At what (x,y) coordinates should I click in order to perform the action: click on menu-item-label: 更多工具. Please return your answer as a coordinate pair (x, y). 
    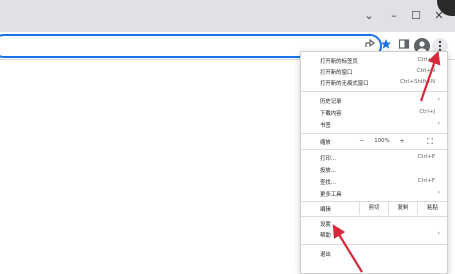
    Looking at the image, I should click on (331, 195).